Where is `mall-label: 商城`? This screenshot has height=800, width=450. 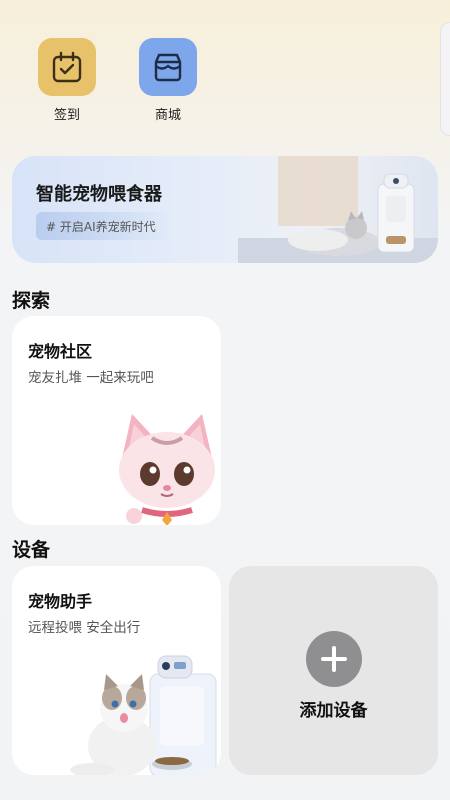 mall-label: 商城 is located at coordinates (167, 115).